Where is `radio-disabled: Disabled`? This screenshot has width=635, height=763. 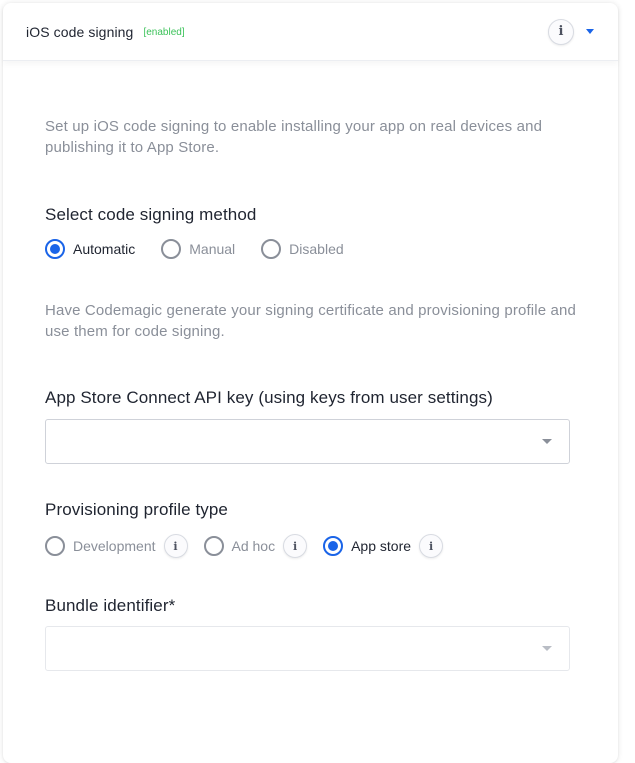
radio-disabled: Disabled is located at coordinates (302, 249).